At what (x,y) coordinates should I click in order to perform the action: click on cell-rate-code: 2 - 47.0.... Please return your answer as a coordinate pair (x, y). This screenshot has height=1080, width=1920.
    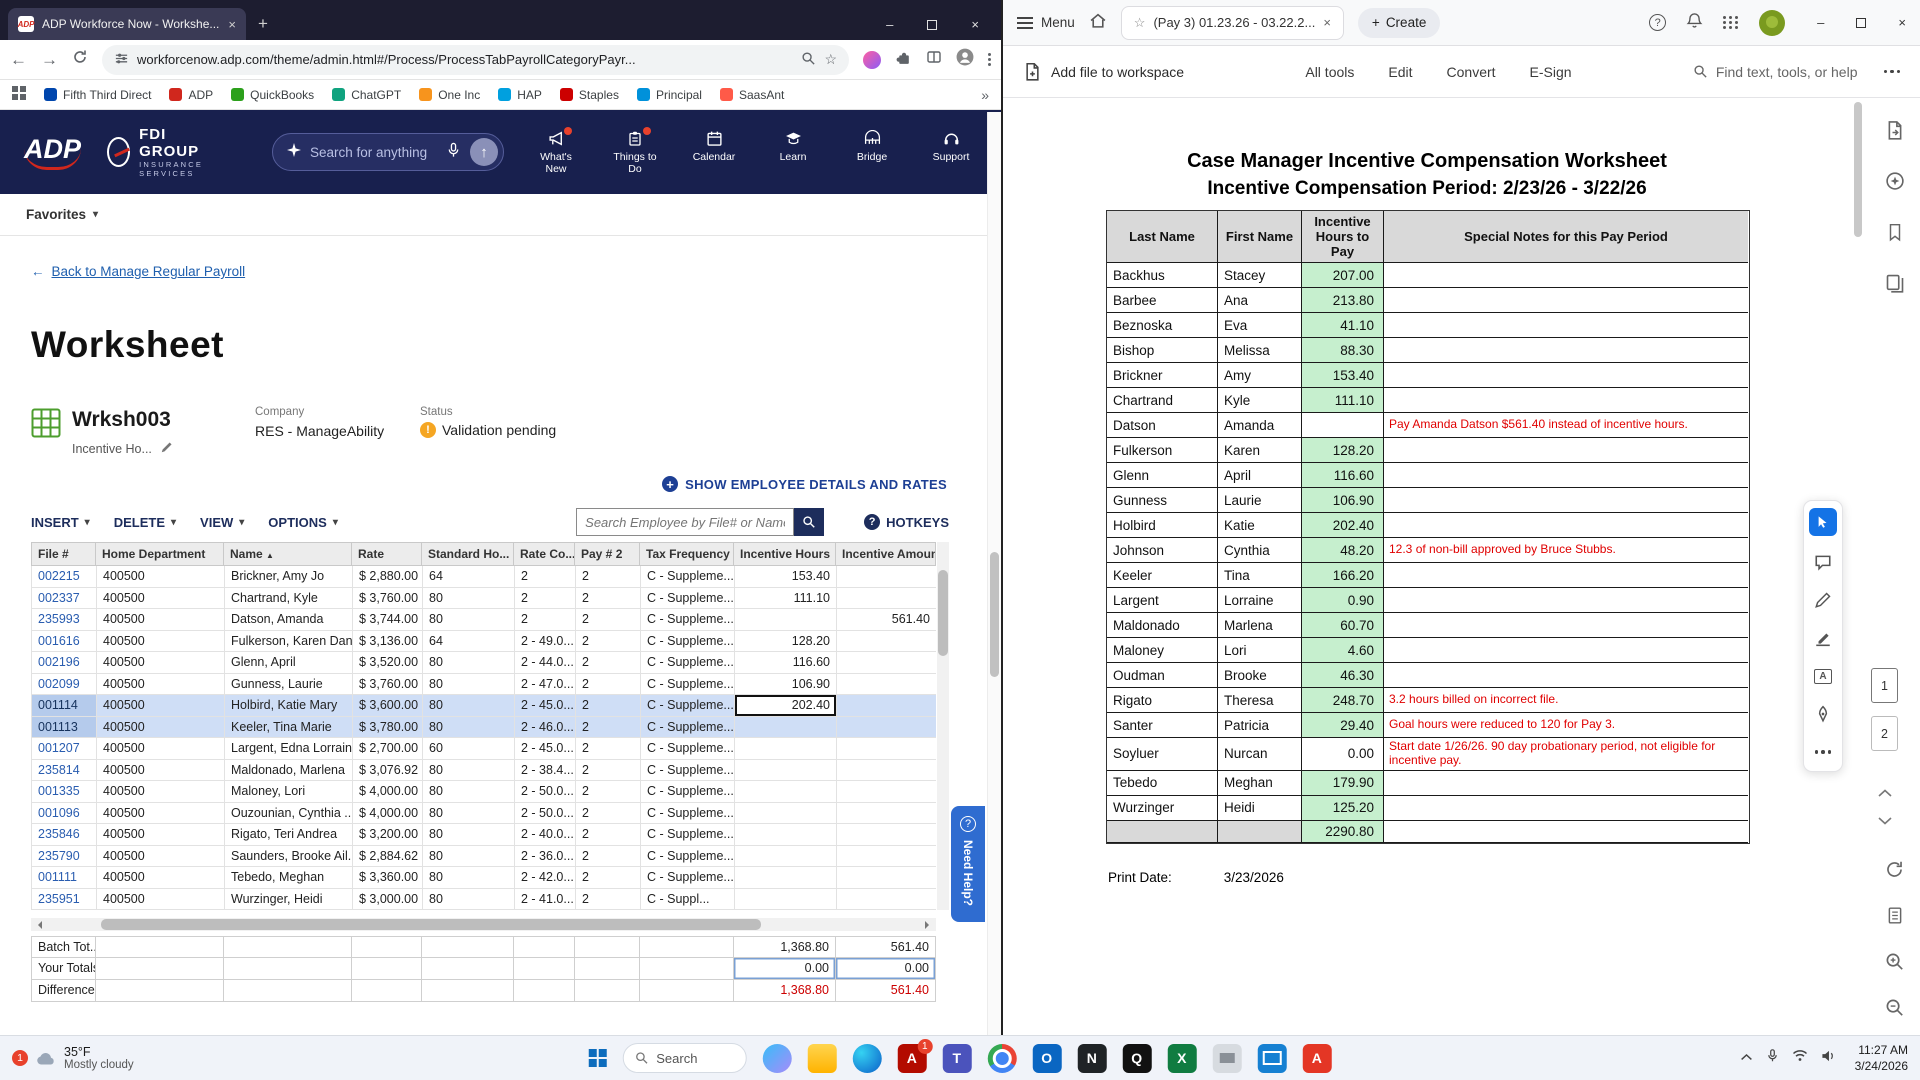
    Looking at the image, I should click on (545, 684).